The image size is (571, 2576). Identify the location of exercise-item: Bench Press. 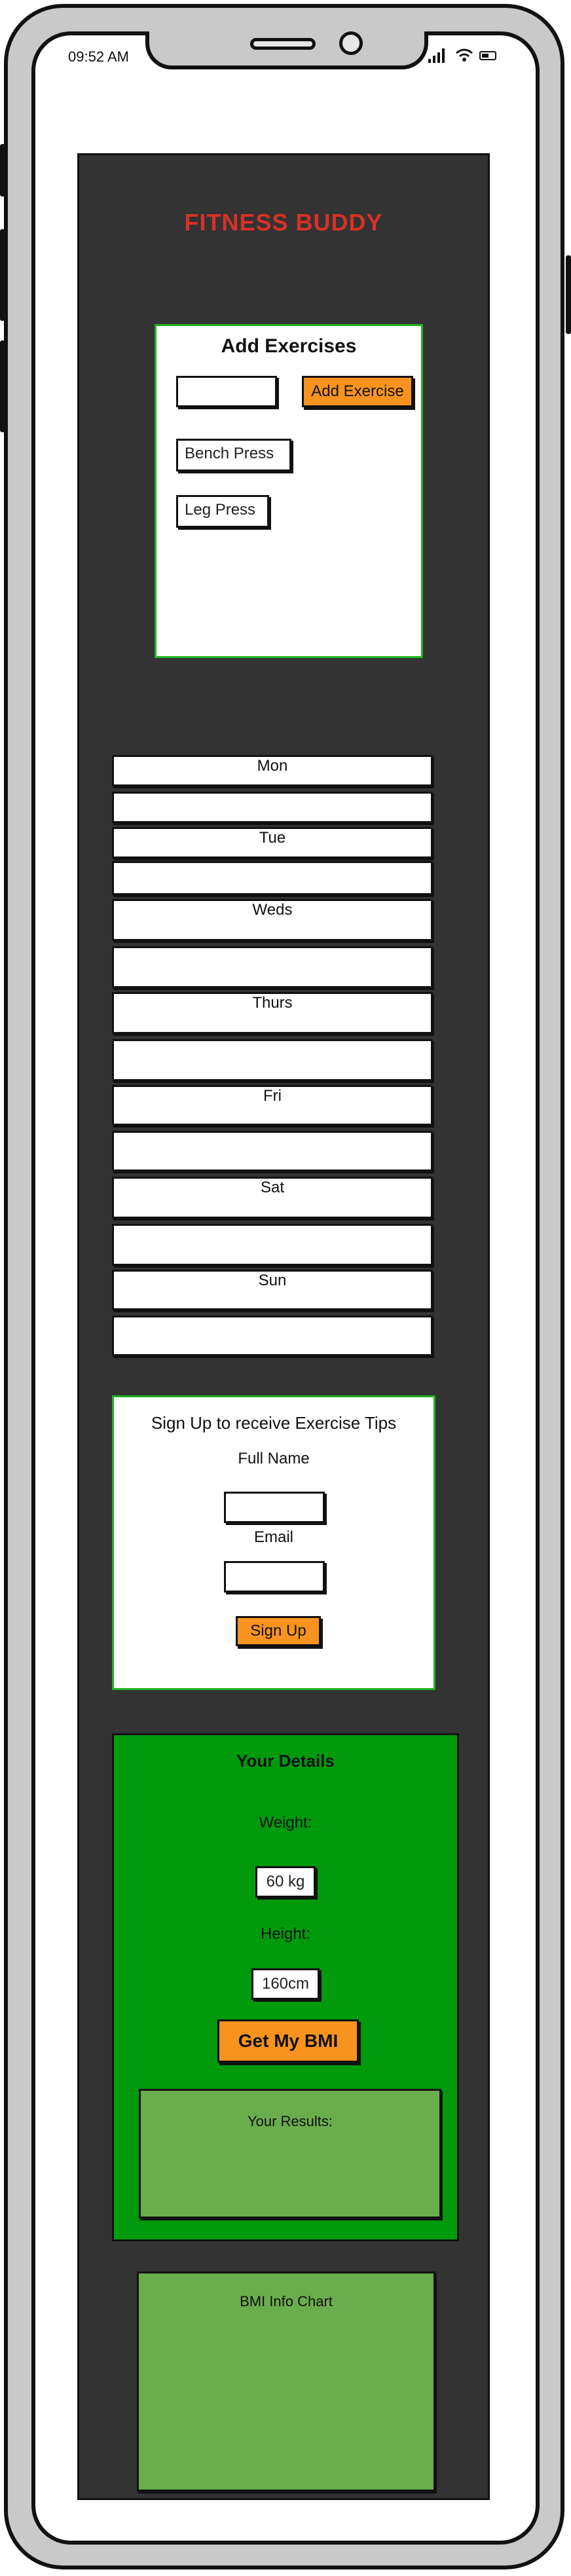
(233, 455).